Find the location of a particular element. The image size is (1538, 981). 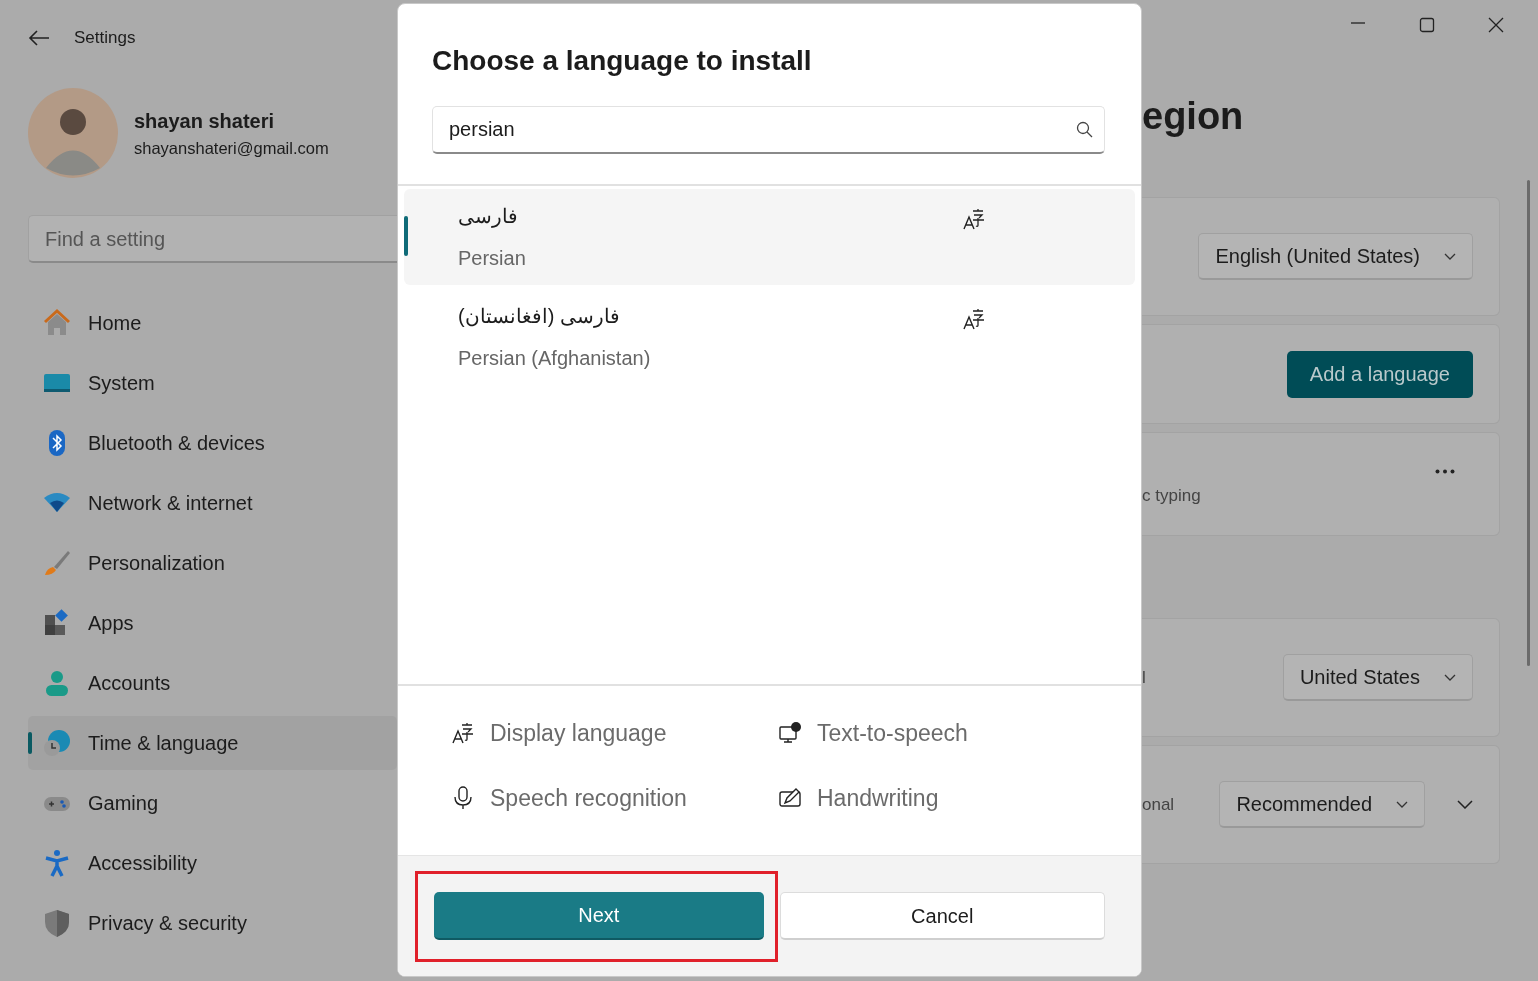

nav-item: Home is located at coordinates (212, 323).